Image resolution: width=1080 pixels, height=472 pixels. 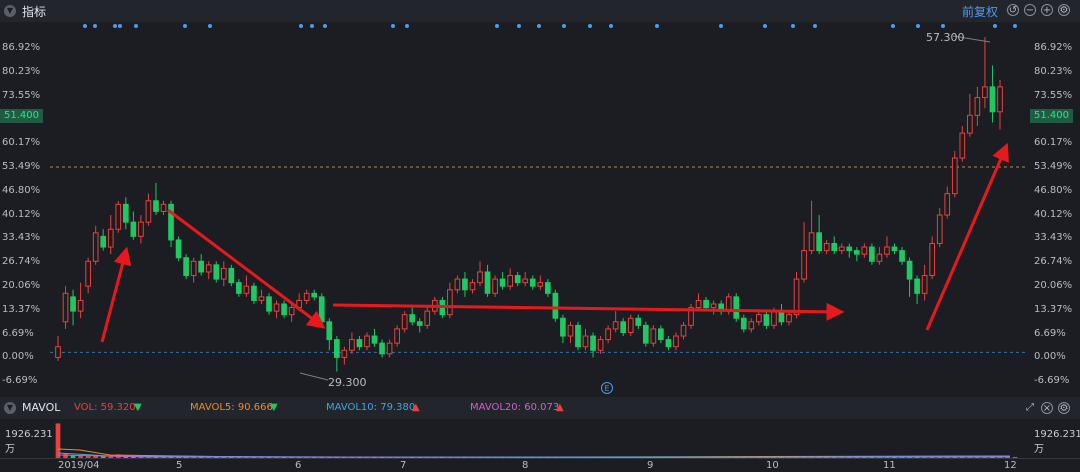 I want to click on volume-axis-unit-right: 万, so click(x=1039, y=449).